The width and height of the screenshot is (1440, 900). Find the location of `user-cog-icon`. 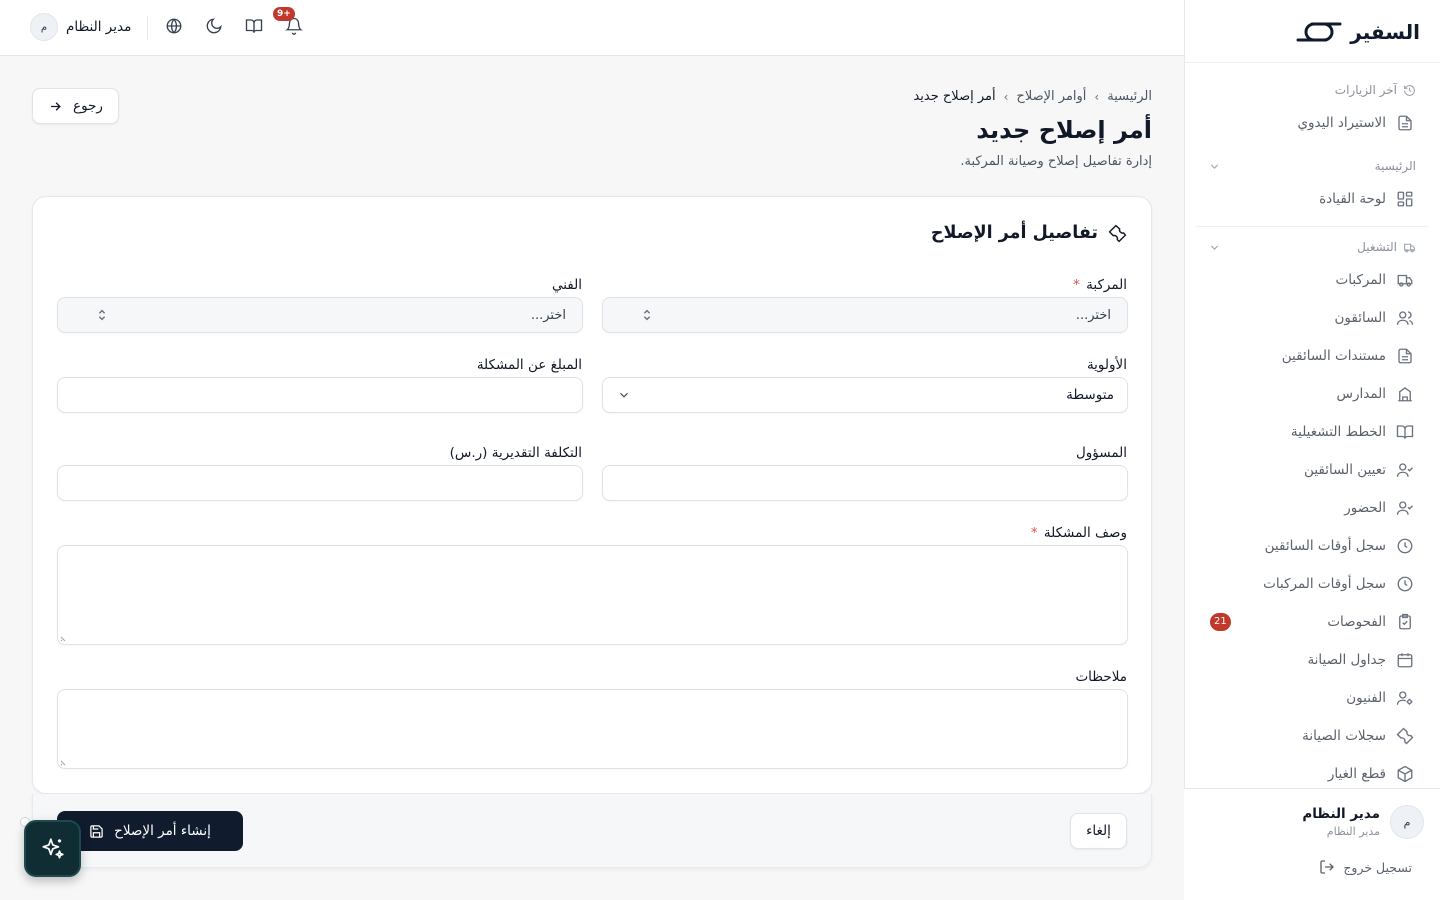

user-cog-icon is located at coordinates (1404, 698).